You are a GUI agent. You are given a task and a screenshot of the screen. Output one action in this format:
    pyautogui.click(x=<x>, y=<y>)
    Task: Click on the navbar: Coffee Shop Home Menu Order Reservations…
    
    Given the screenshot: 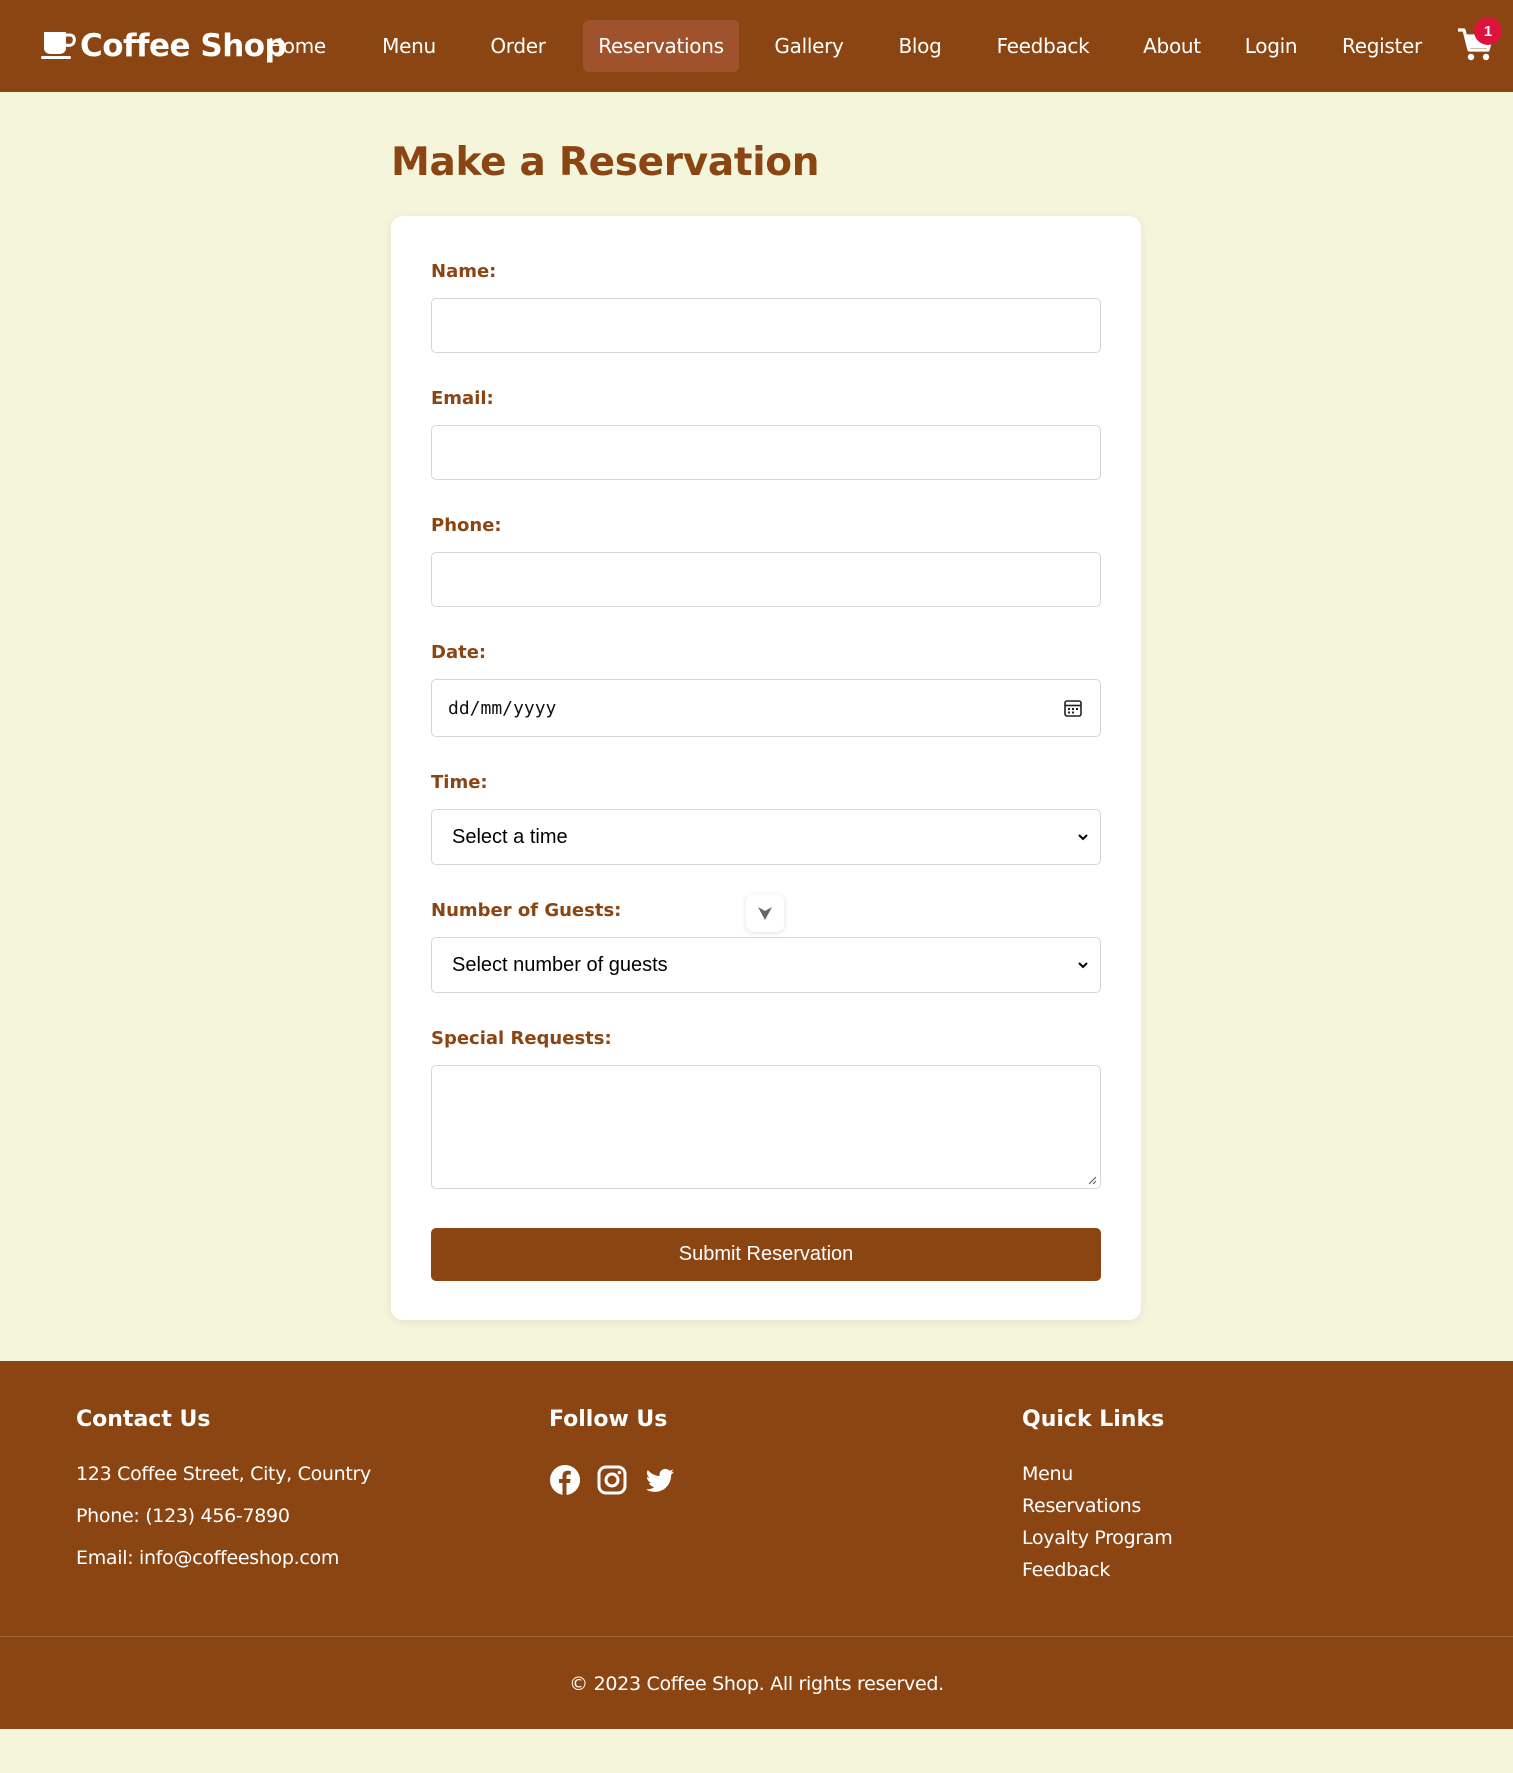 What is the action you would take?
    pyautogui.click(x=756, y=46)
    